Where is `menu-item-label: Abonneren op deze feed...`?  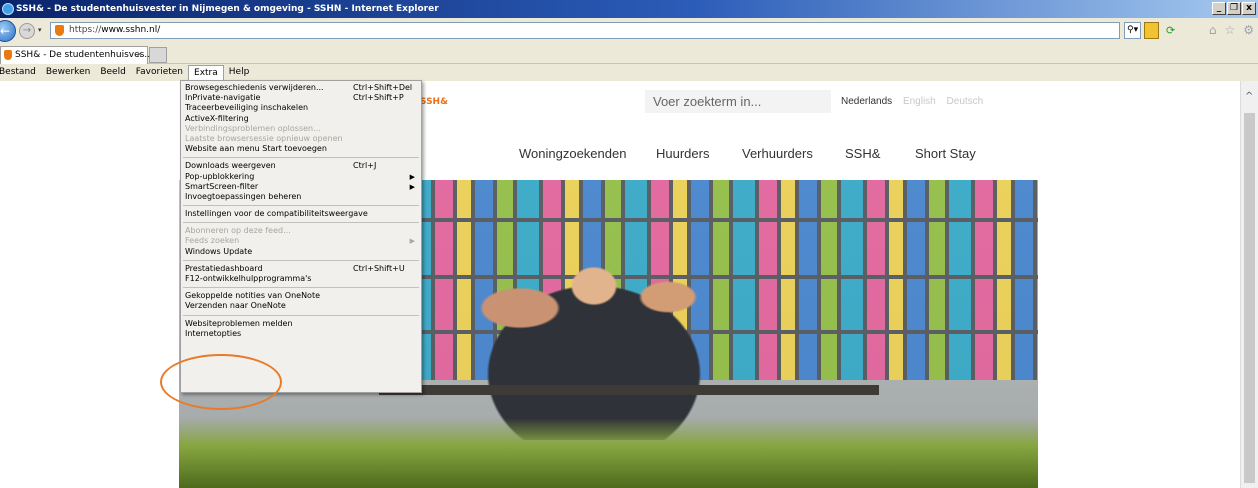
menu-item-label: Abonneren op deze feed... is located at coordinates (238, 231).